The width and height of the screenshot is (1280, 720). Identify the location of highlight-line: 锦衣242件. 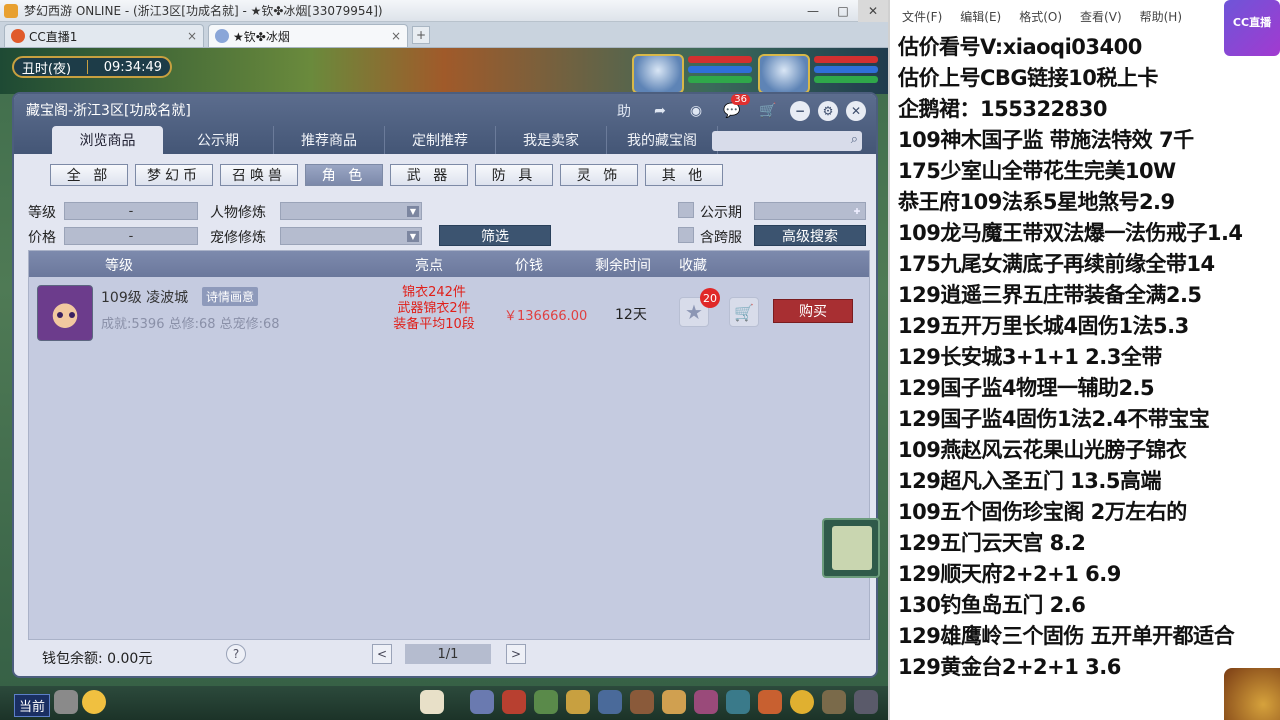
(434, 292).